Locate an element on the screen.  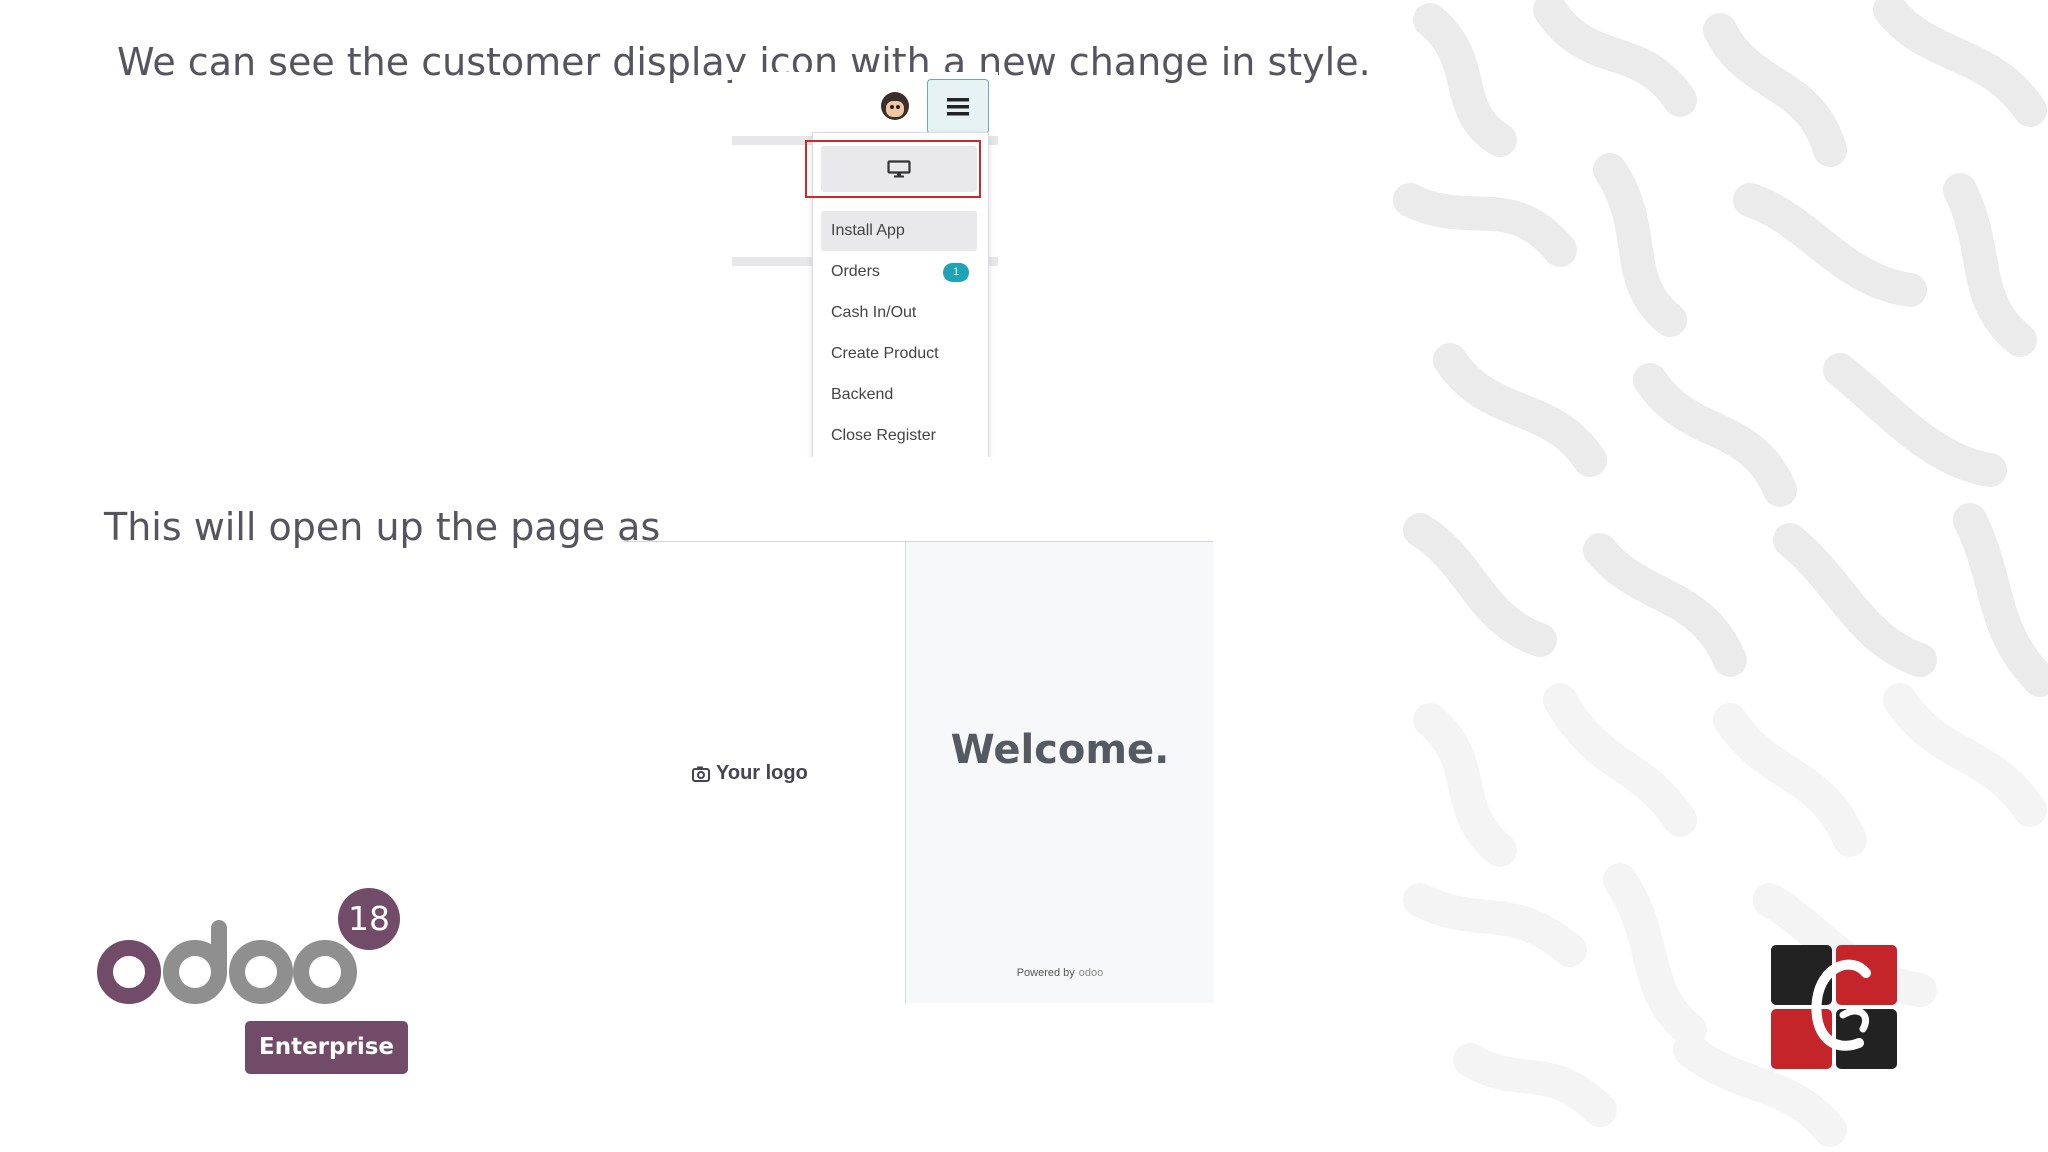
menu-item-install-app: Install App is located at coordinates (899, 231).